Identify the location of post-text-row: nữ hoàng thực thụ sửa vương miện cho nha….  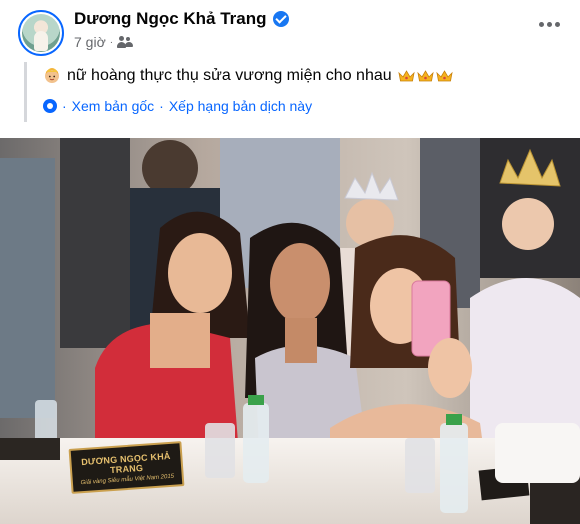
(248, 76).